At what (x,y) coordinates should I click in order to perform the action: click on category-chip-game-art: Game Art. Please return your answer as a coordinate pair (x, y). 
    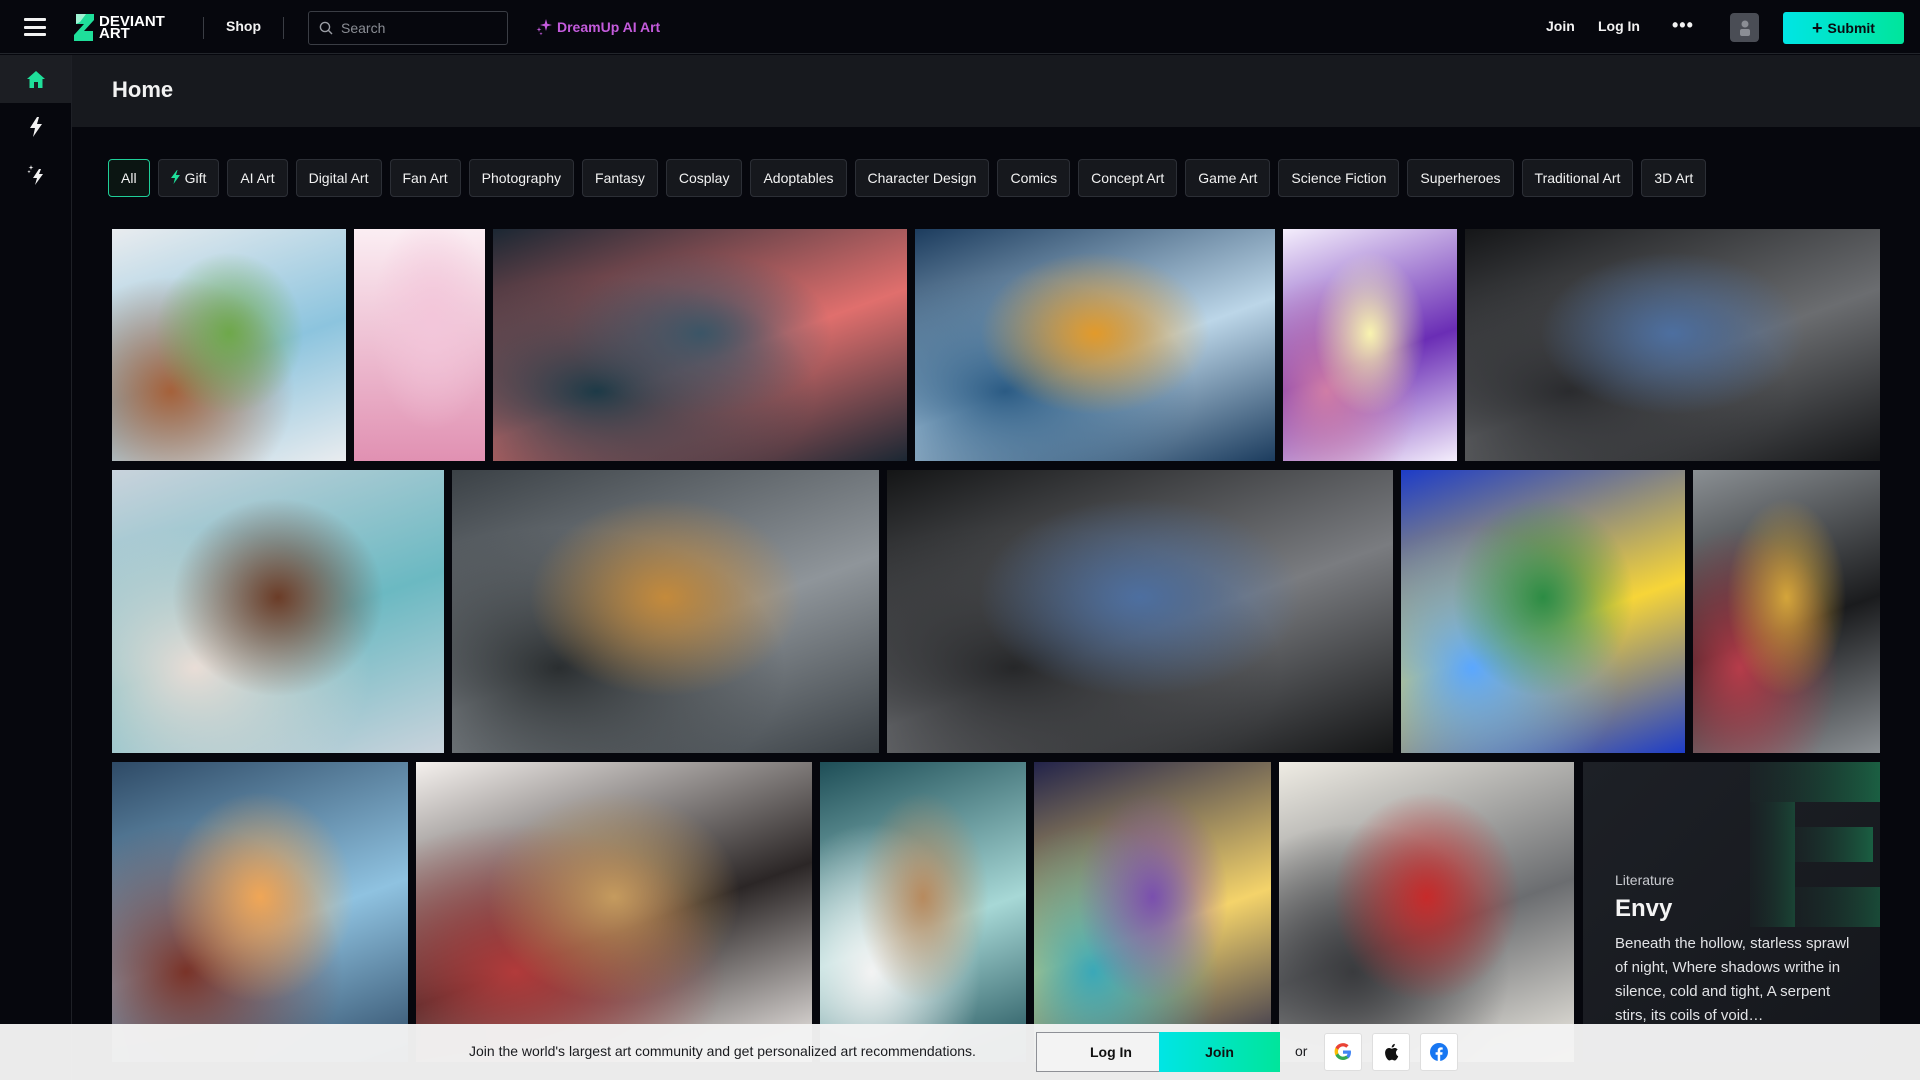
    Looking at the image, I should click on (1228, 178).